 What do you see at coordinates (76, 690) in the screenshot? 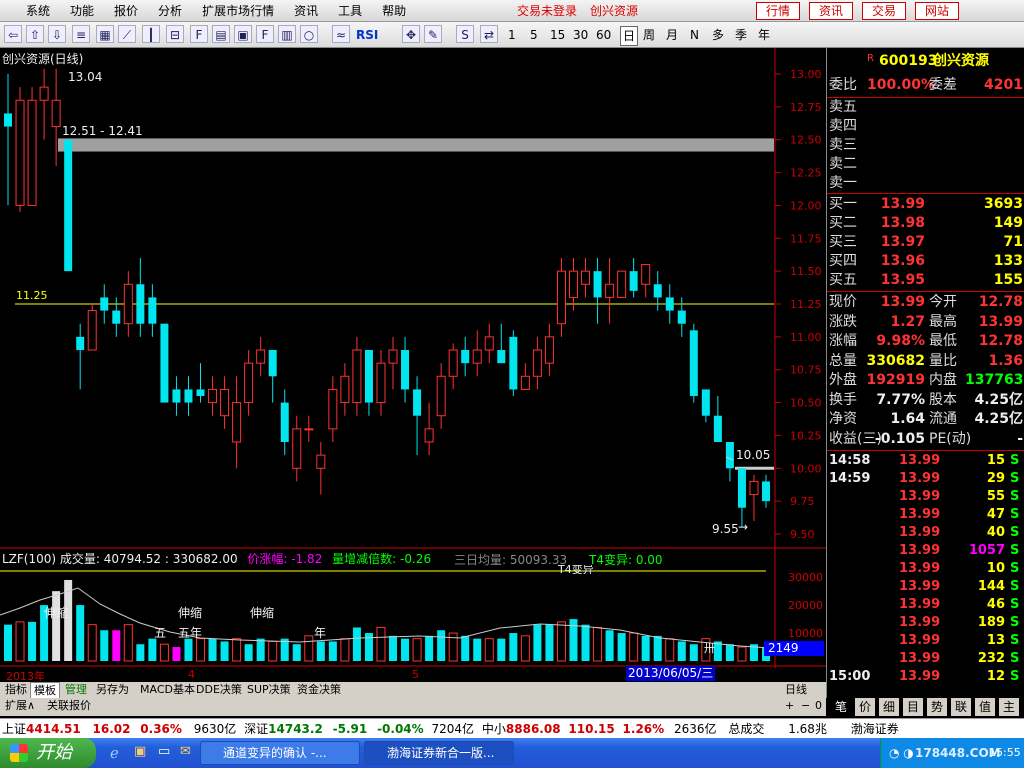
I see `tab-manage: 管理` at bounding box center [76, 690].